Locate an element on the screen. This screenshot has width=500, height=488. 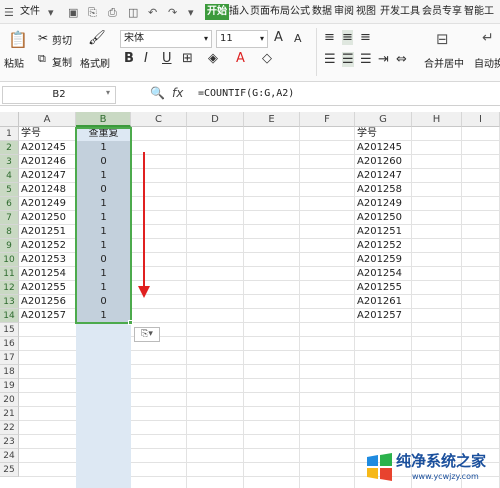
cell-g5: A201258 is located at coordinates (383, 190).